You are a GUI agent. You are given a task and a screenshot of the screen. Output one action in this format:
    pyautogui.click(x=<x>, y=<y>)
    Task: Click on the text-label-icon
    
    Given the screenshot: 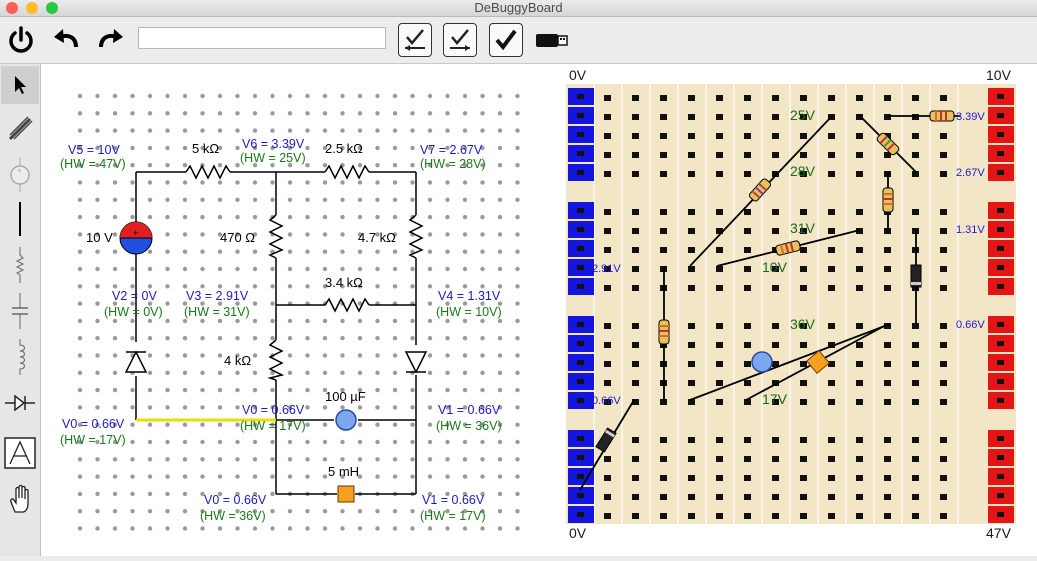 What is the action you would take?
    pyautogui.click(x=20, y=453)
    